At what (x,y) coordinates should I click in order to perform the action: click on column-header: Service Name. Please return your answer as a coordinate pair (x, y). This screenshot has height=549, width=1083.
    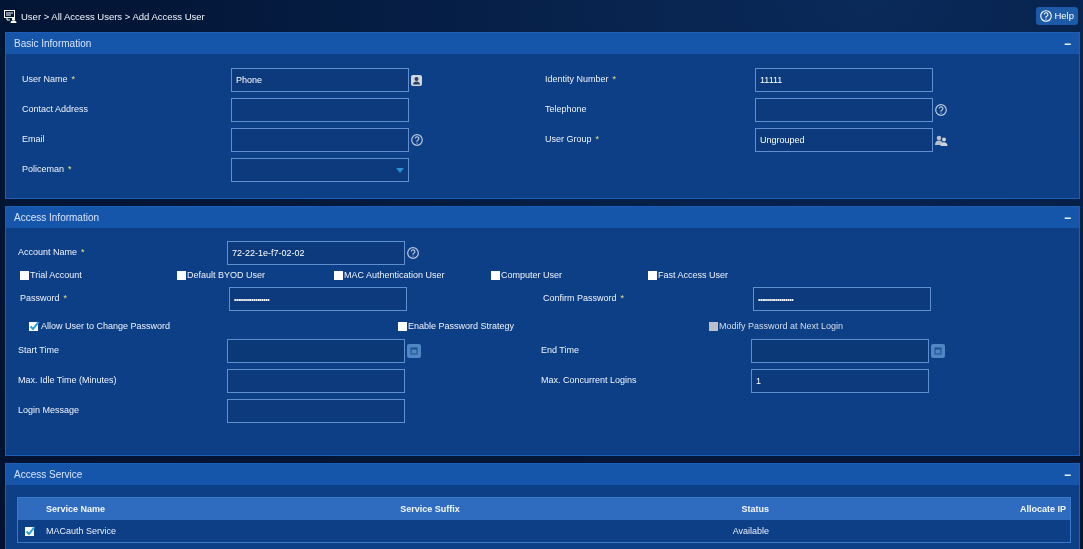
    Looking at the image, I should click on (76, 509).